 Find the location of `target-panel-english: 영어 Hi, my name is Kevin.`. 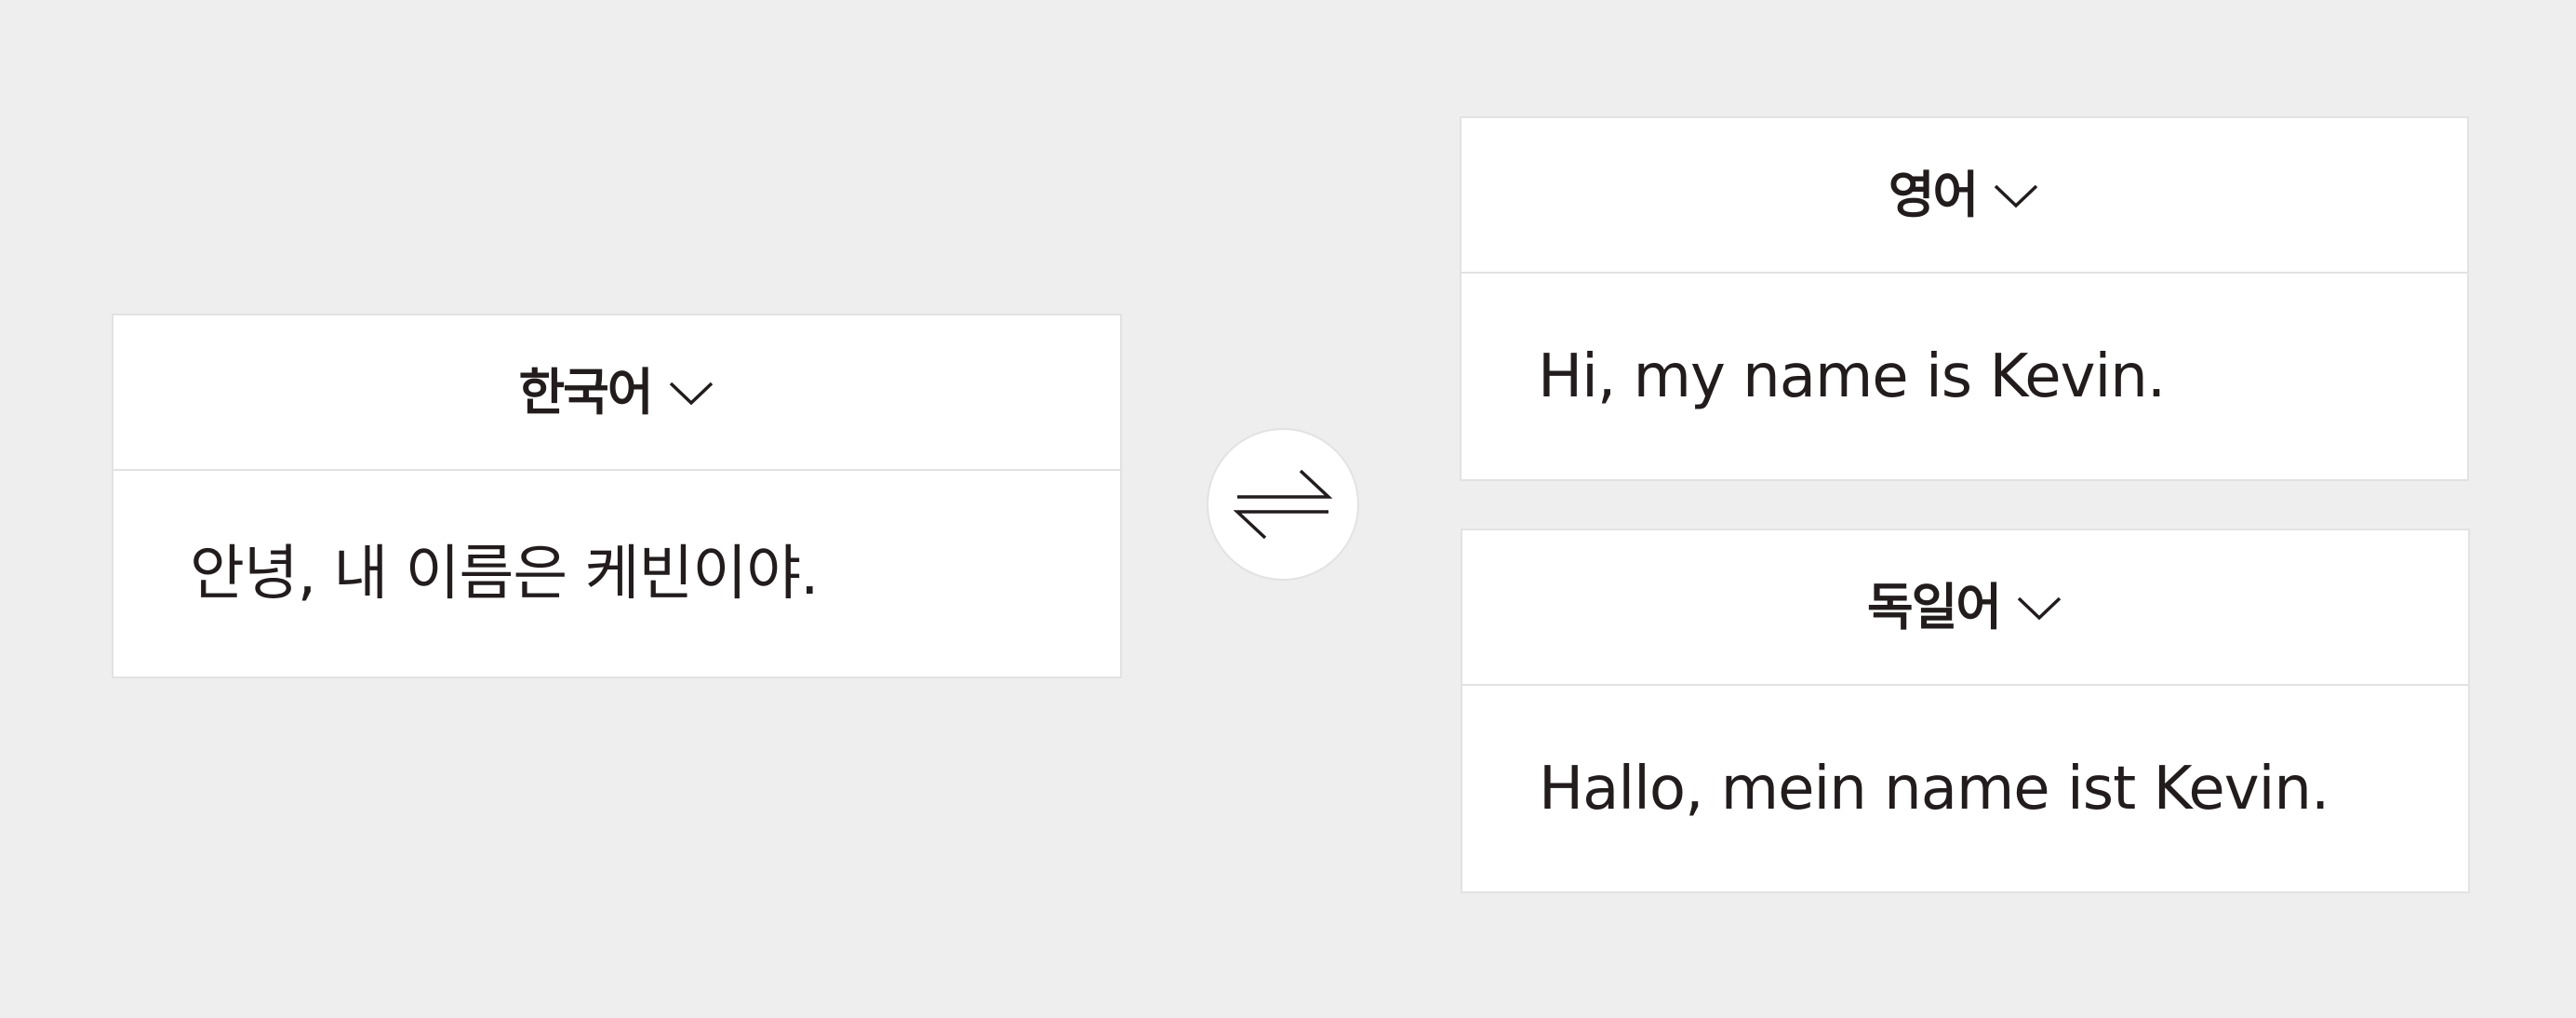

target-panel-english: 영어 Hi, my name is Kevin. is located at coordinates (1964, 298).